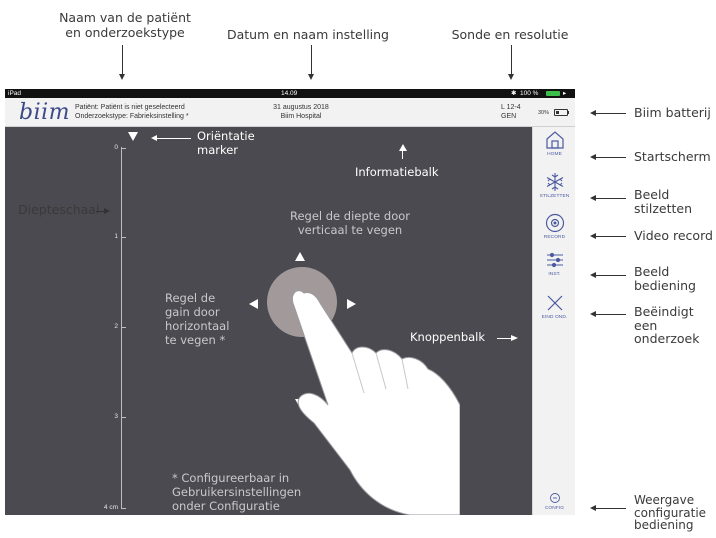  What do you see at coordinates (59, 209) in the screenshot?
I see `callout-depth-scale: Diepteschaal` at bounding box center [59, 209].